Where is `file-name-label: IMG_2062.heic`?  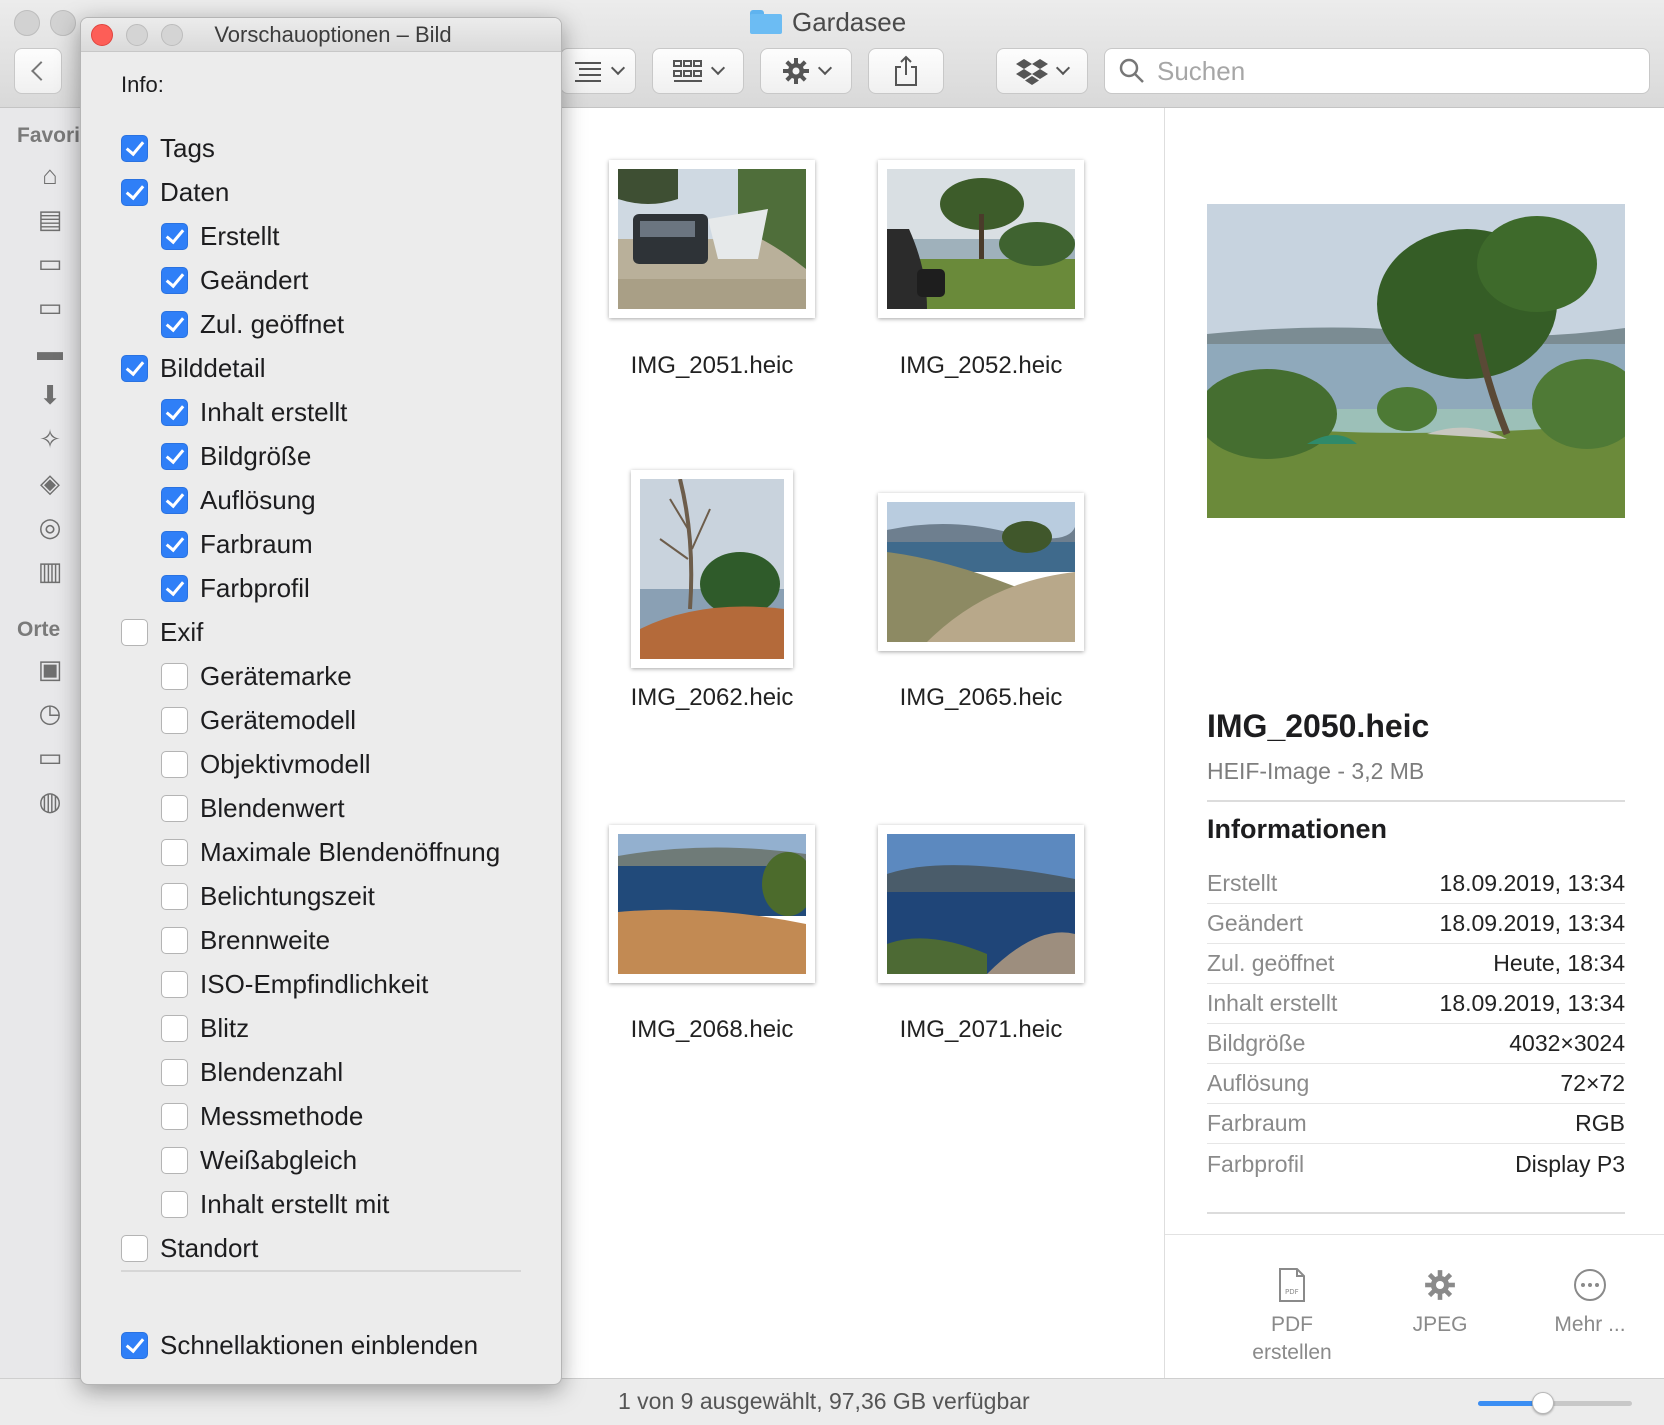 file-name-label: IMG_2062.heic is located at coordinates (712, 698).